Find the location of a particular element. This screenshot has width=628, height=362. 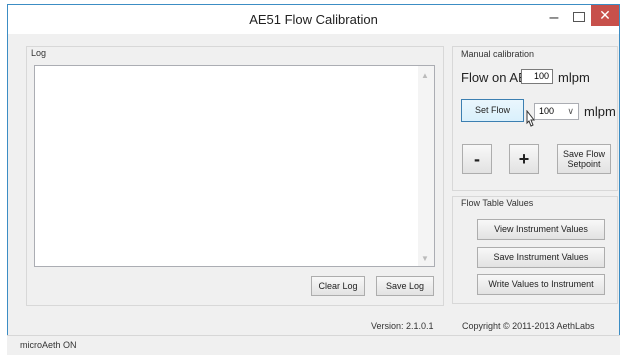

flow-unit: mlpm is located at coordinates (574, 77).